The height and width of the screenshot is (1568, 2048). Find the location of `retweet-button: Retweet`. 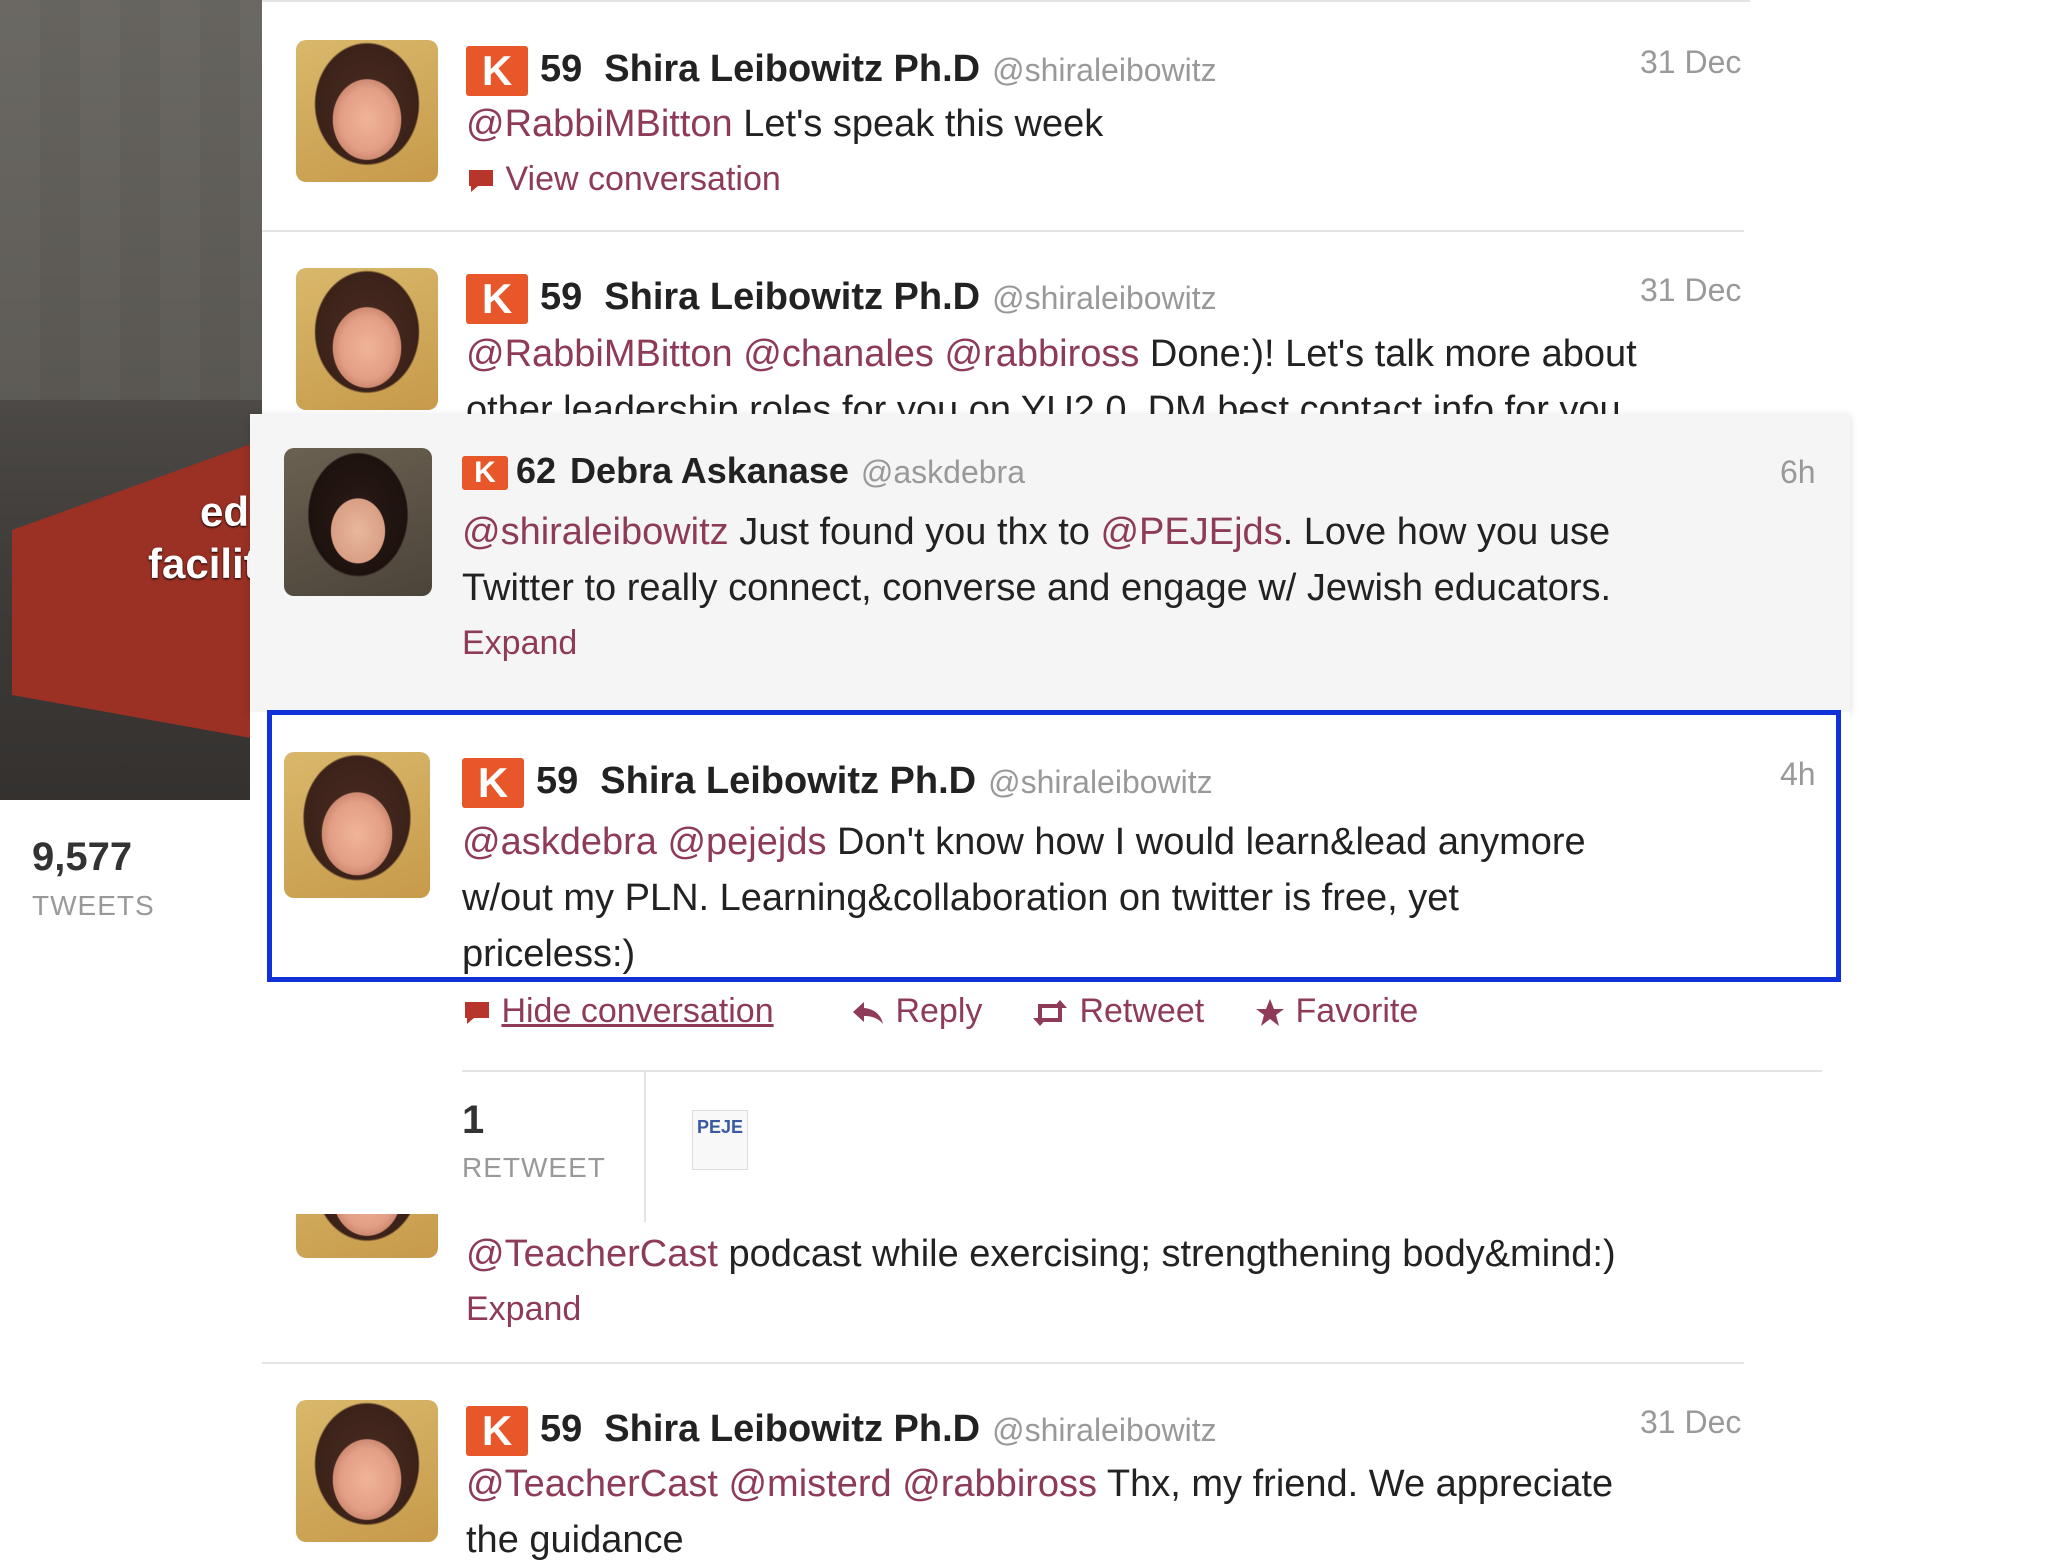

retweet-button: Retweet is located at coordinates (1117, 1011).